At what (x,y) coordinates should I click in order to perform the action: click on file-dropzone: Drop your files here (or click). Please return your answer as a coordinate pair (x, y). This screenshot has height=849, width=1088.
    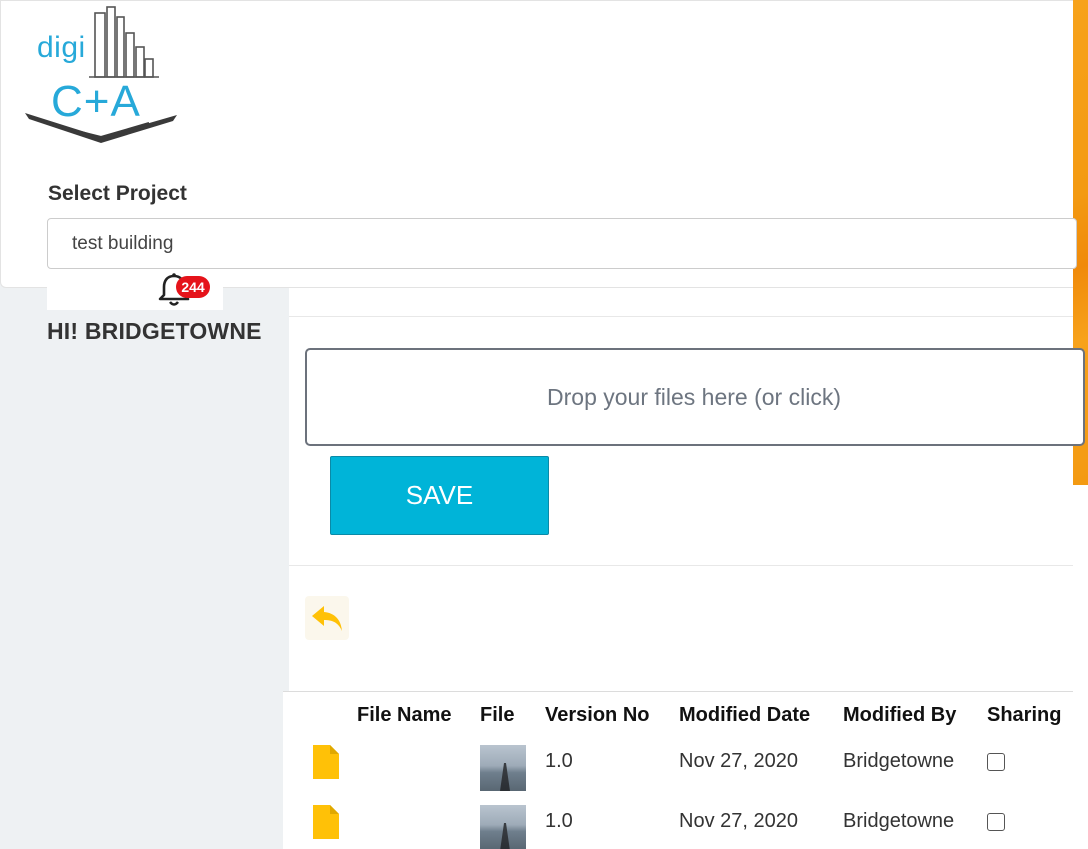
    Looking at the image, I should click on (695, 397).